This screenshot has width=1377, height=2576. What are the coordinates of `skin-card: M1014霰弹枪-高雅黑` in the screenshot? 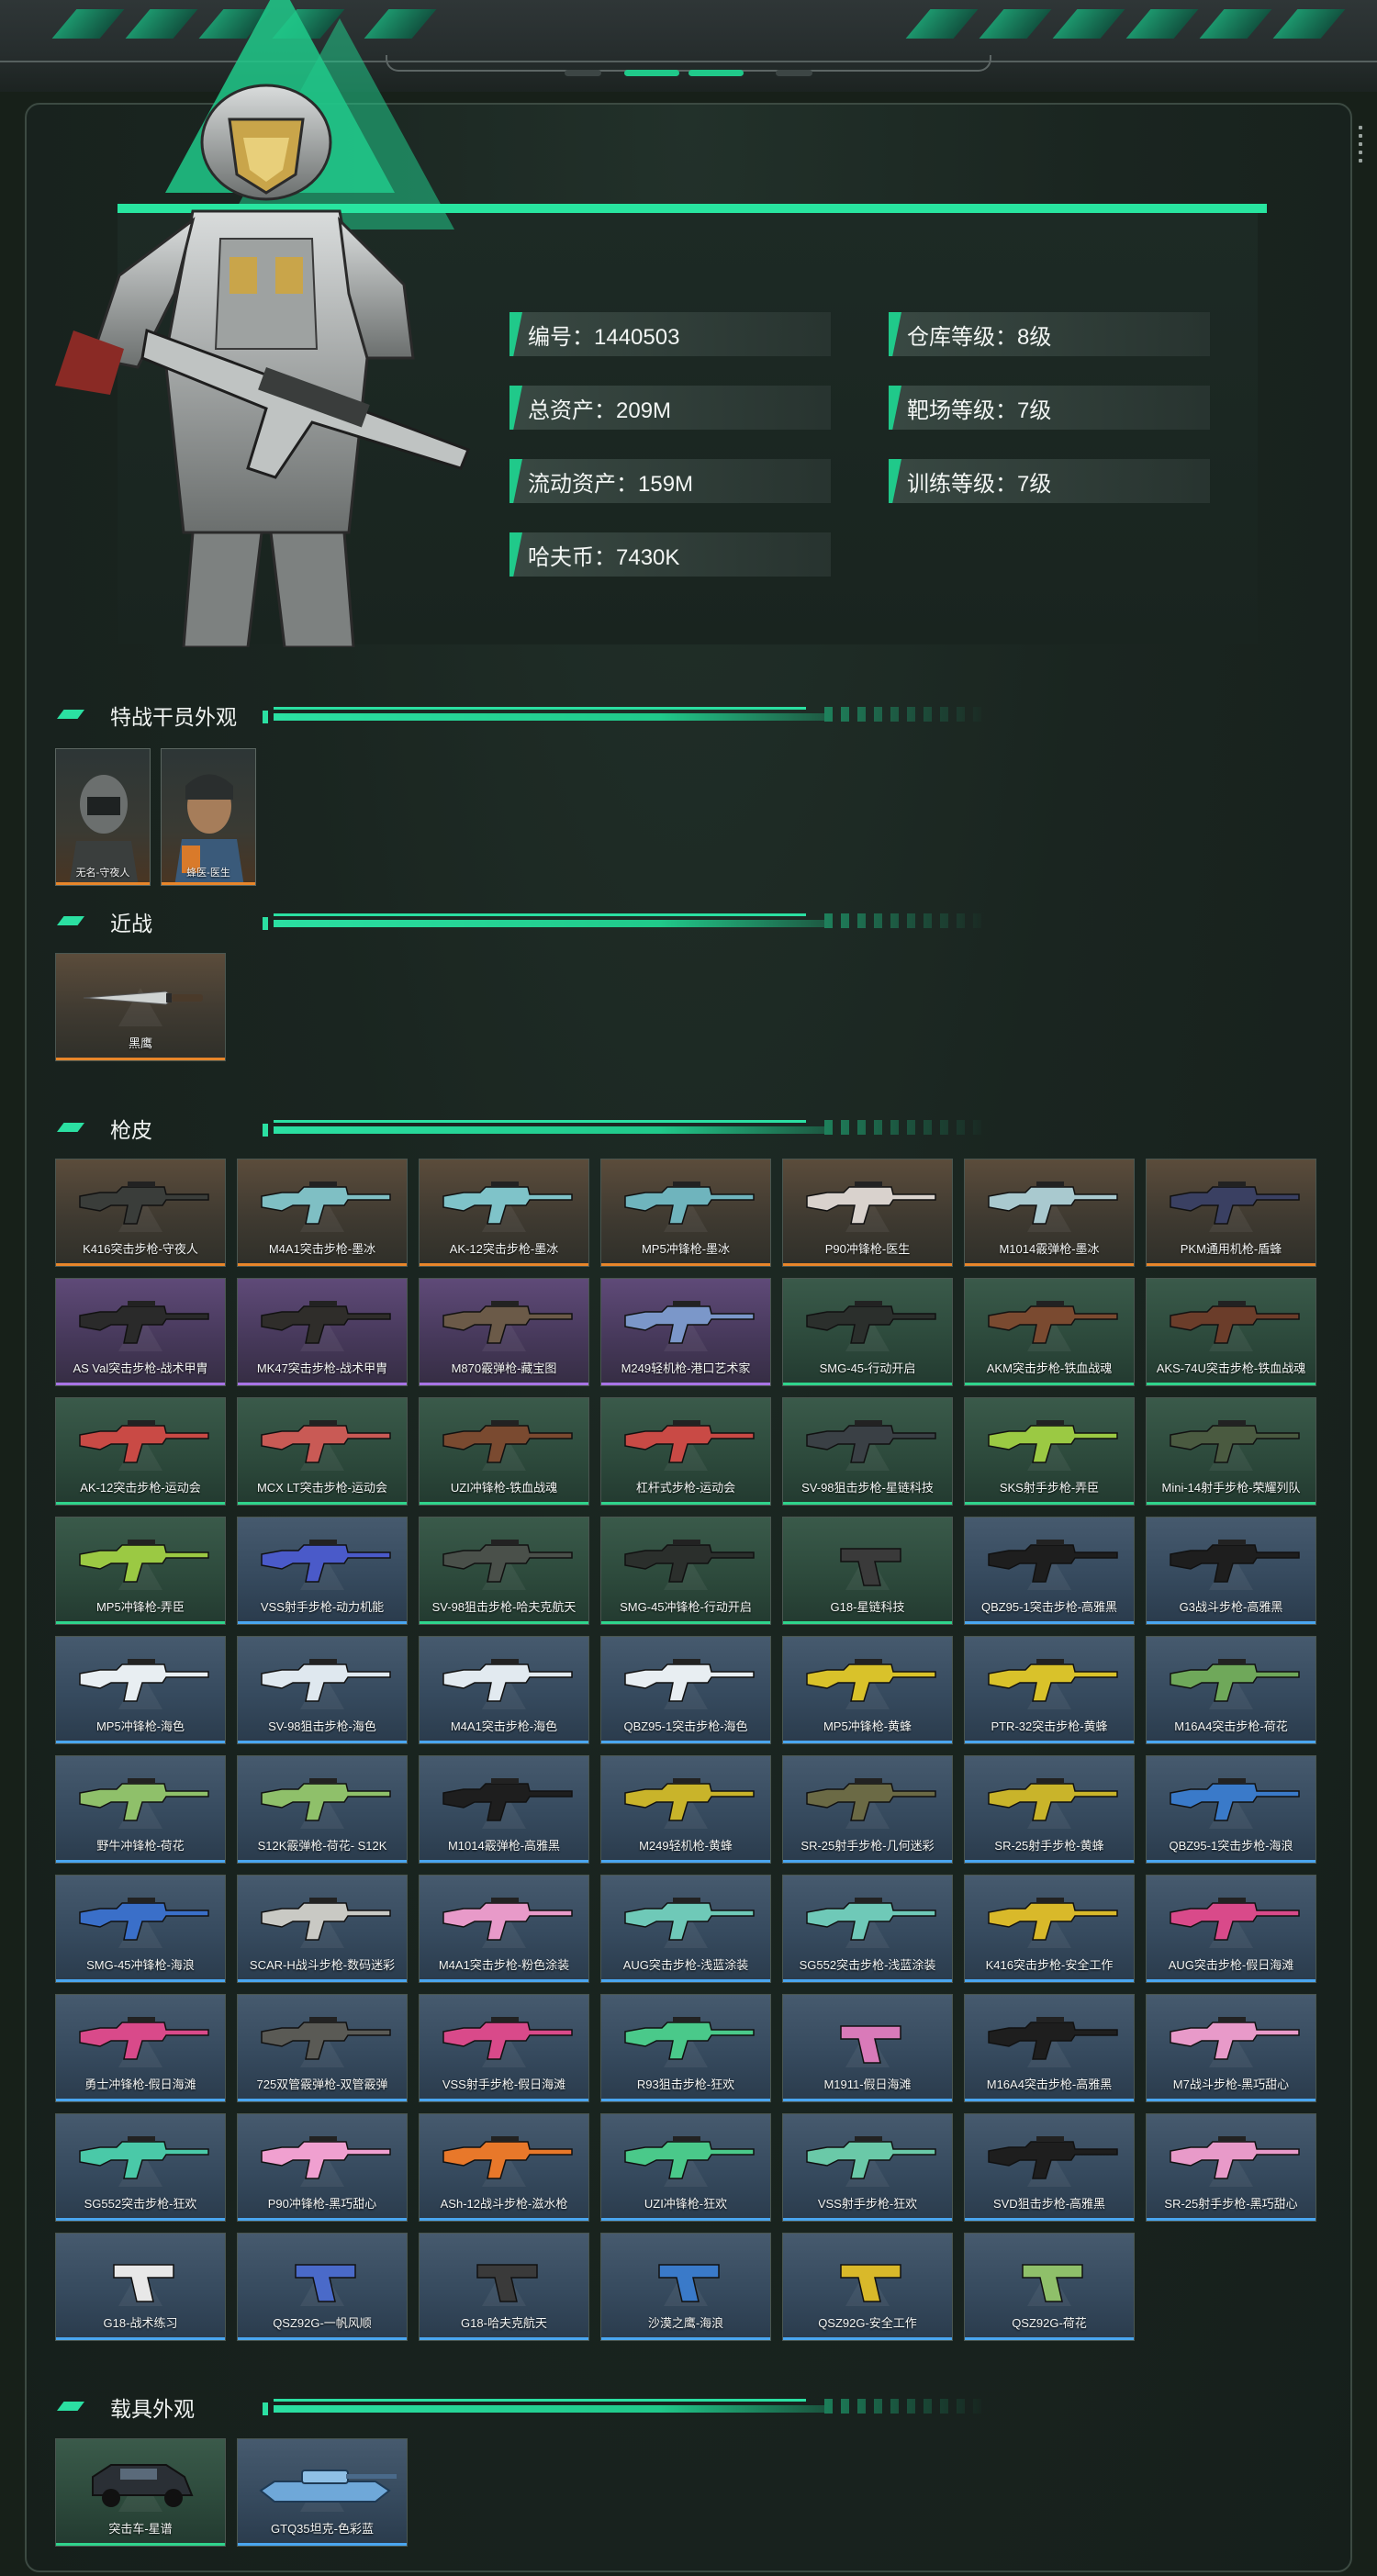 It's located at (504, 1809).